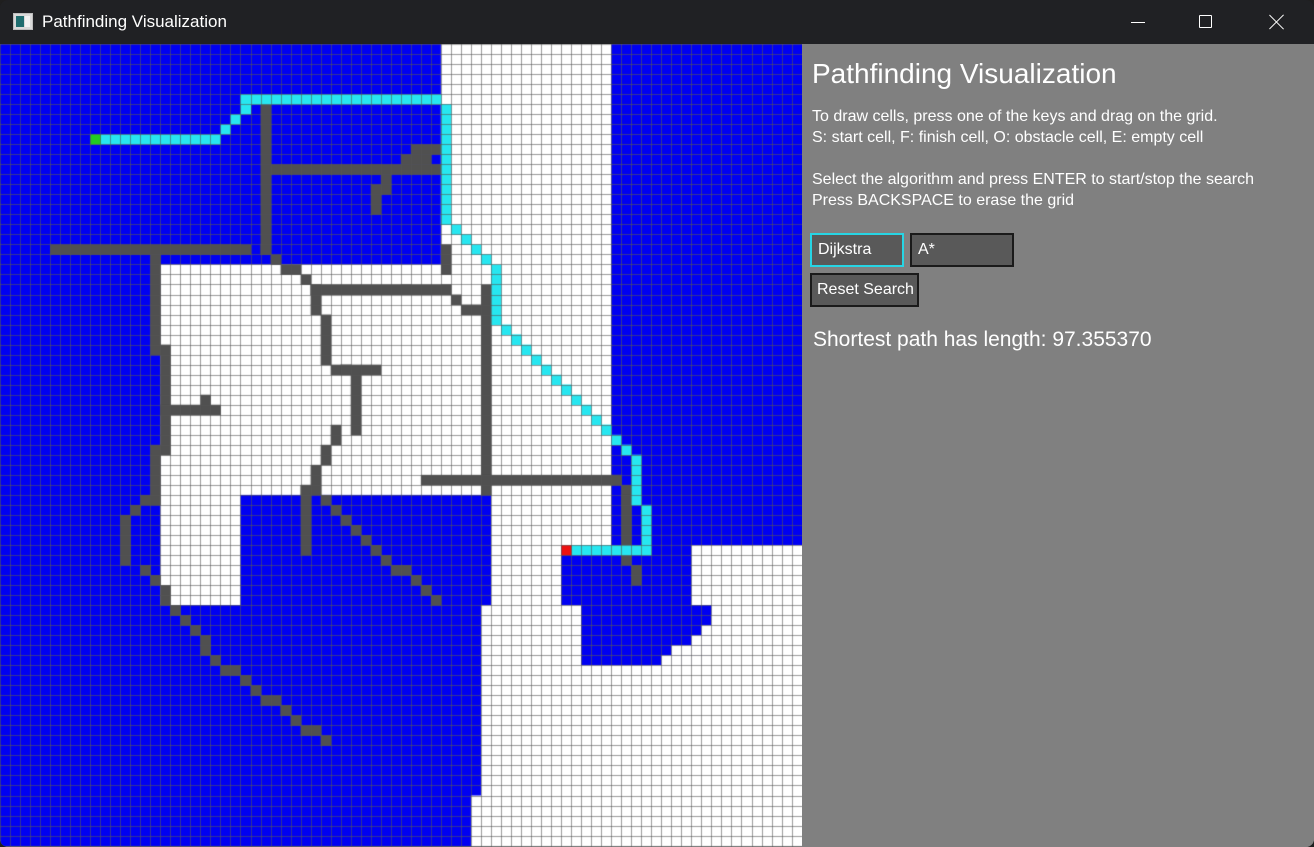 Image resolution: width=1314 pixels, height=847 pixels. What do you see at coordinates (657, 22) in the screenshot?
I see `title-bar: Pathfinding Visualization` at bounding box center [657, 22].